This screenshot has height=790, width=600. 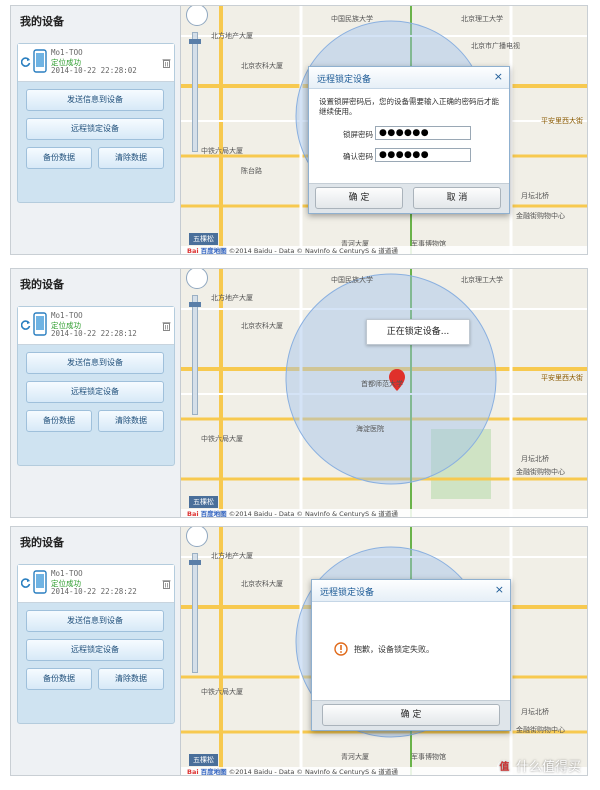 I want to click on device-time: 2014-10-22 22:28:12, so click(x=94, y=333).